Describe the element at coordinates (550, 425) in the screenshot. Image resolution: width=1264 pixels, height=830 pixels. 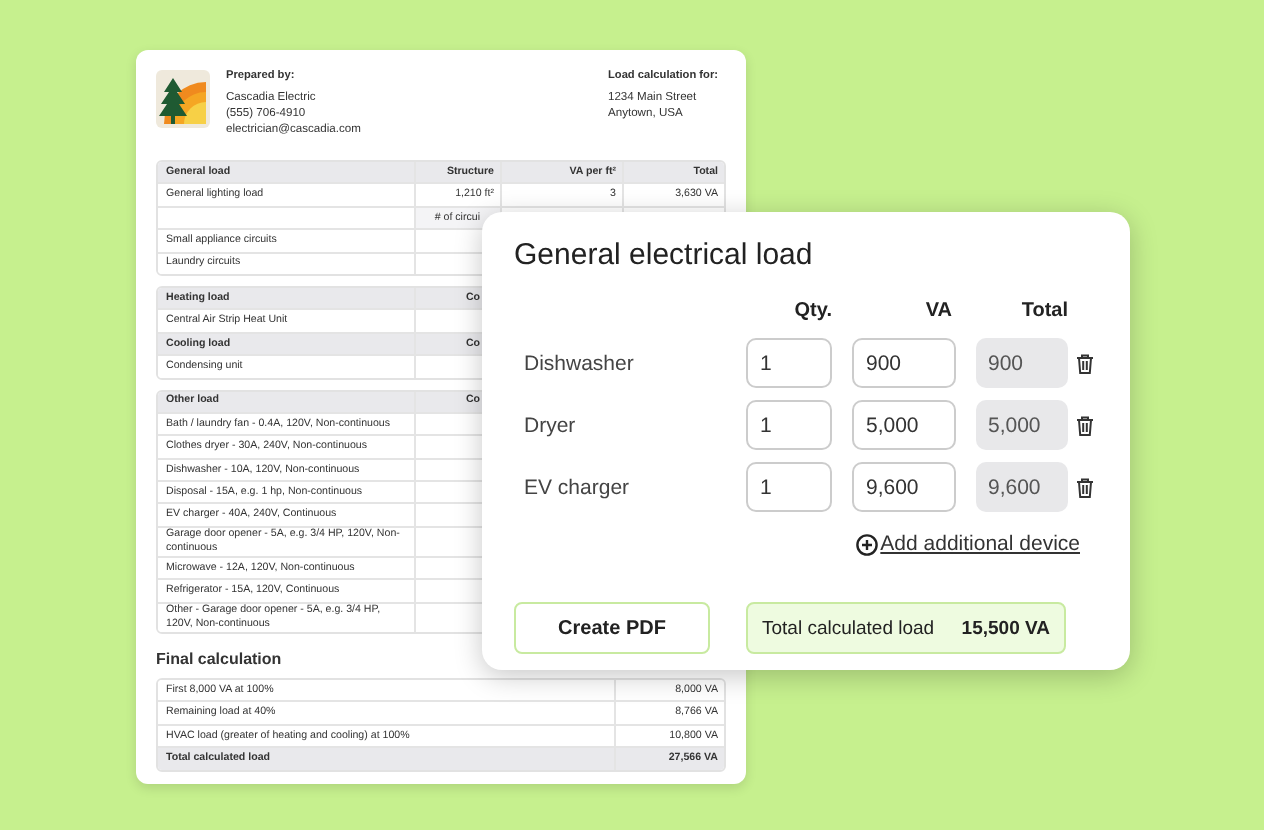
I see `device-name: Dryer` at that location.